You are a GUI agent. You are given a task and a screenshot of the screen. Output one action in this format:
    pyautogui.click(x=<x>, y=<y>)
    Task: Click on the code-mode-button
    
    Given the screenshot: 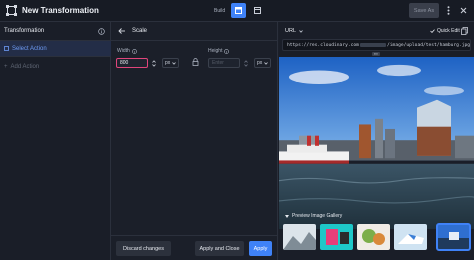 What is the action you would take?
    pyautogui.click(x=257, y=10)
    